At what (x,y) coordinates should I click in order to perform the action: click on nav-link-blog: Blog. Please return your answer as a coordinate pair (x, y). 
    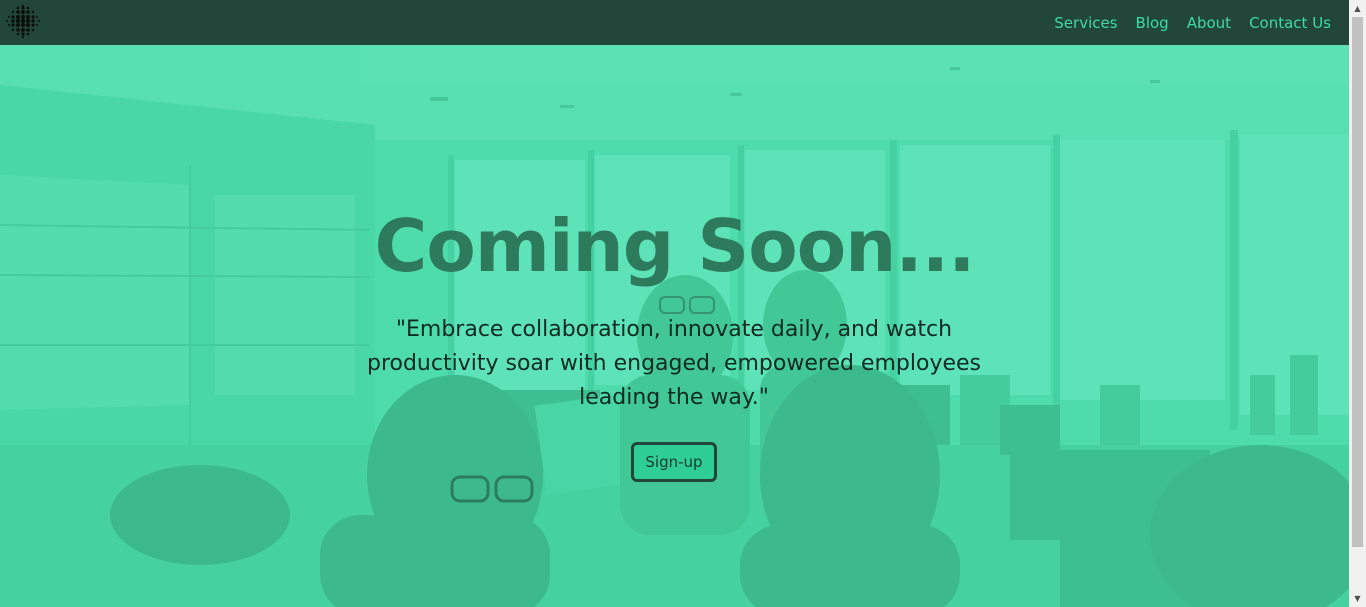
    Looking at the image, I should click on (1152, 23).